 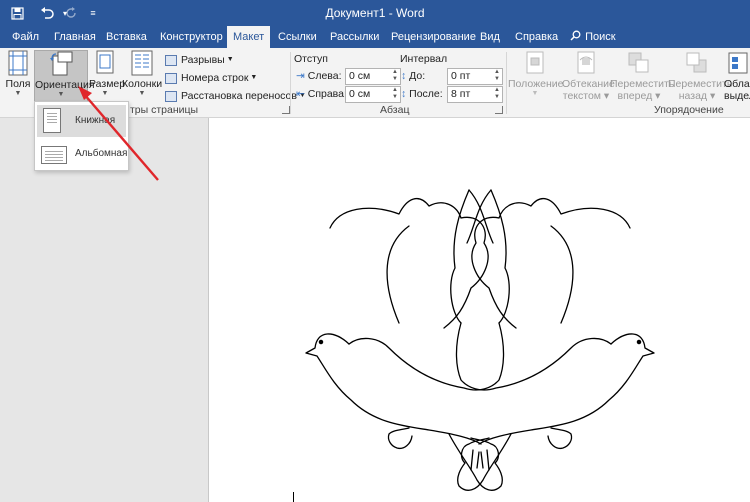 I want to click on size-button: Размер ▼, so click(x=107, y=76).